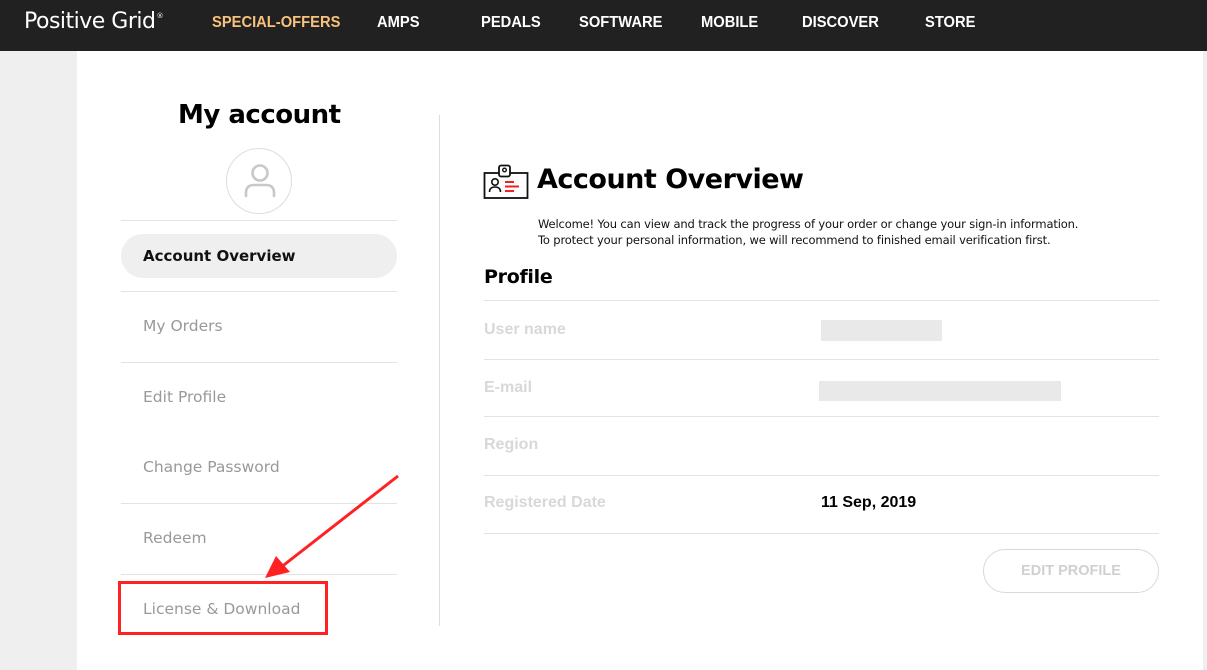  Describe the element at coordinates (90, 21) in the screenshot. I see `logo-text: Positive Grid` at that location.